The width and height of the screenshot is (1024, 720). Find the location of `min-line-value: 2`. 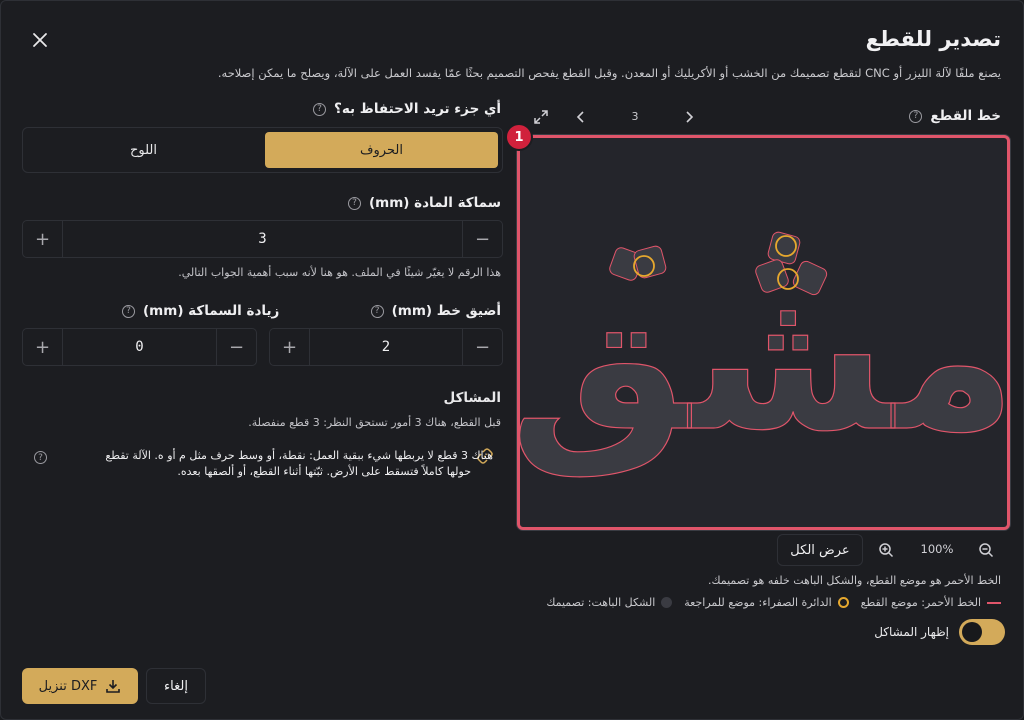

min-line-value: 2 is located at coordinates (386, 347).